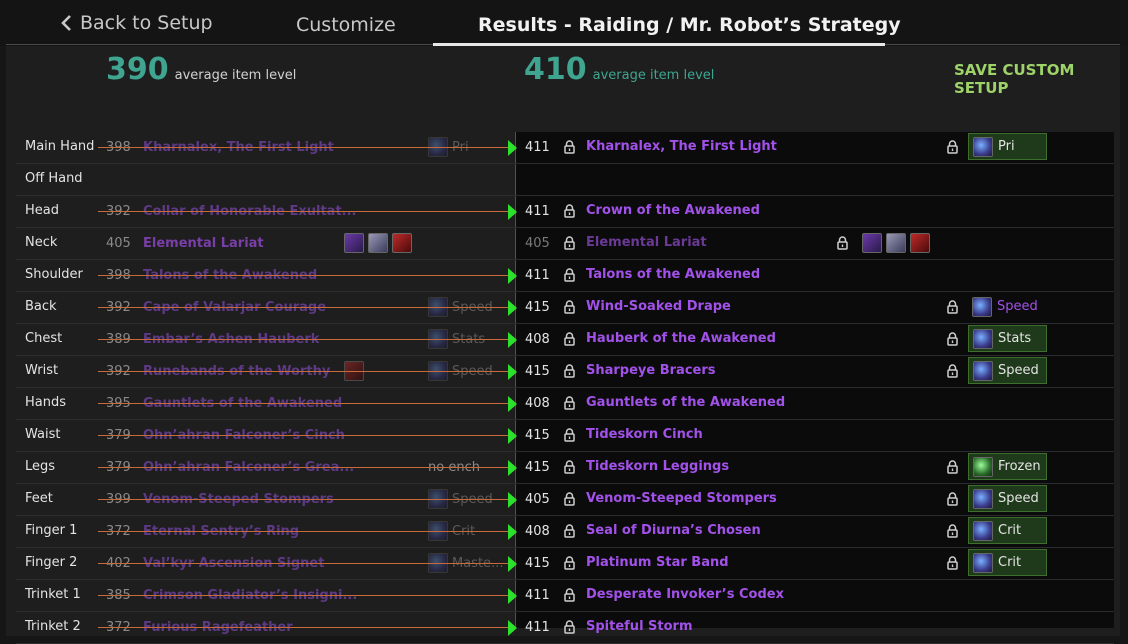 This screenshot has width=1128, height=644. I want to click on new-item-name: Seal of Diurna’s Chosen, so click(673, 530).